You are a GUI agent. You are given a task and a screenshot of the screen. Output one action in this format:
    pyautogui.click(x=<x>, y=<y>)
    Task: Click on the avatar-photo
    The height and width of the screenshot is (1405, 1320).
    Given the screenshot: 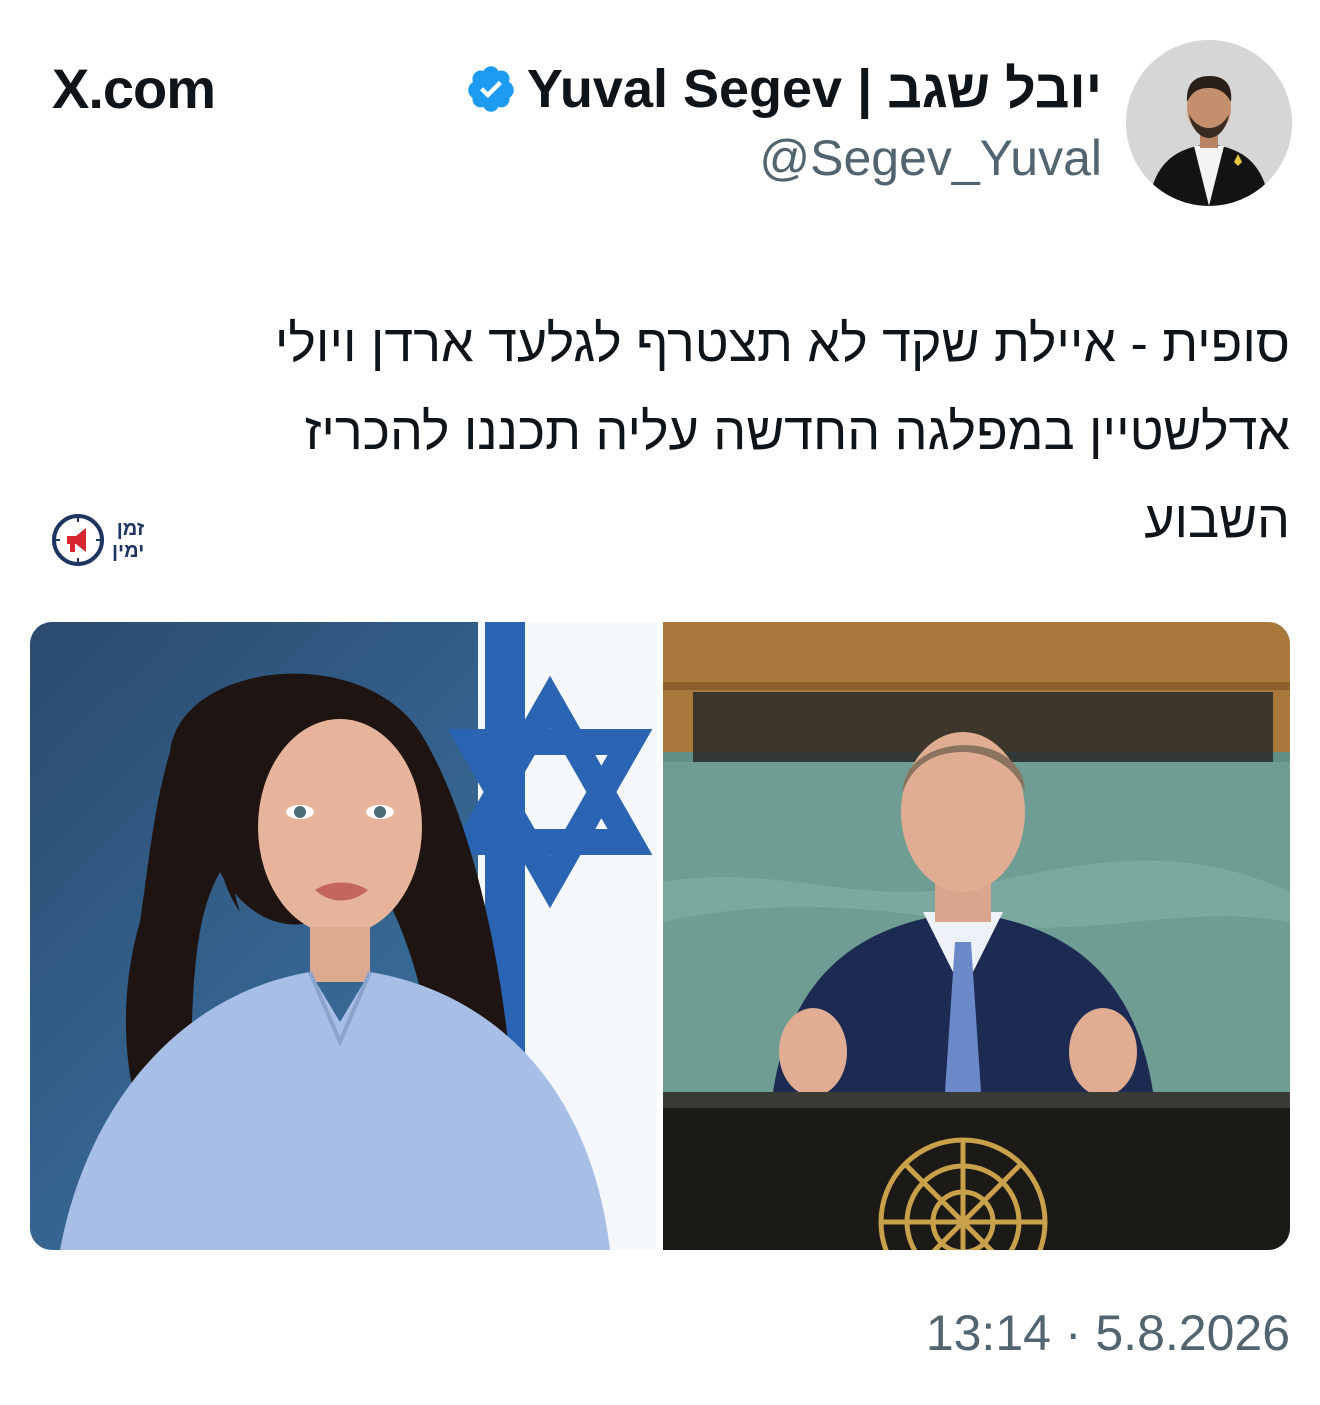 What is the action you would take?
    pyautogui.click(x=1209, y=123)
    